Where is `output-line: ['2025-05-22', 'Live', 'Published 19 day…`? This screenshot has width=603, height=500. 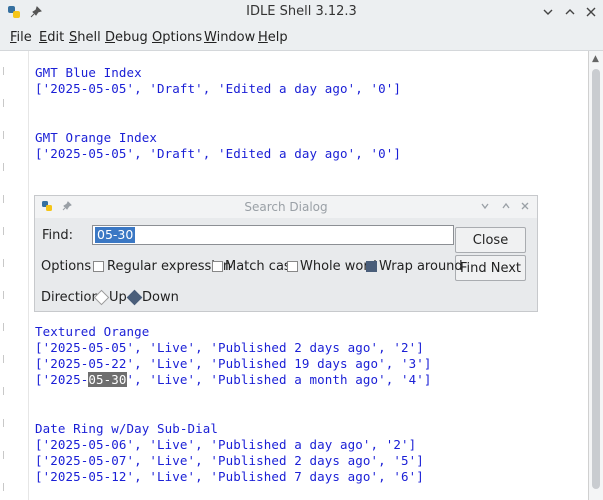
output-line: ['2025-05-22', 'Live', 'Published 19 day… is located at coordinates (233, 363).